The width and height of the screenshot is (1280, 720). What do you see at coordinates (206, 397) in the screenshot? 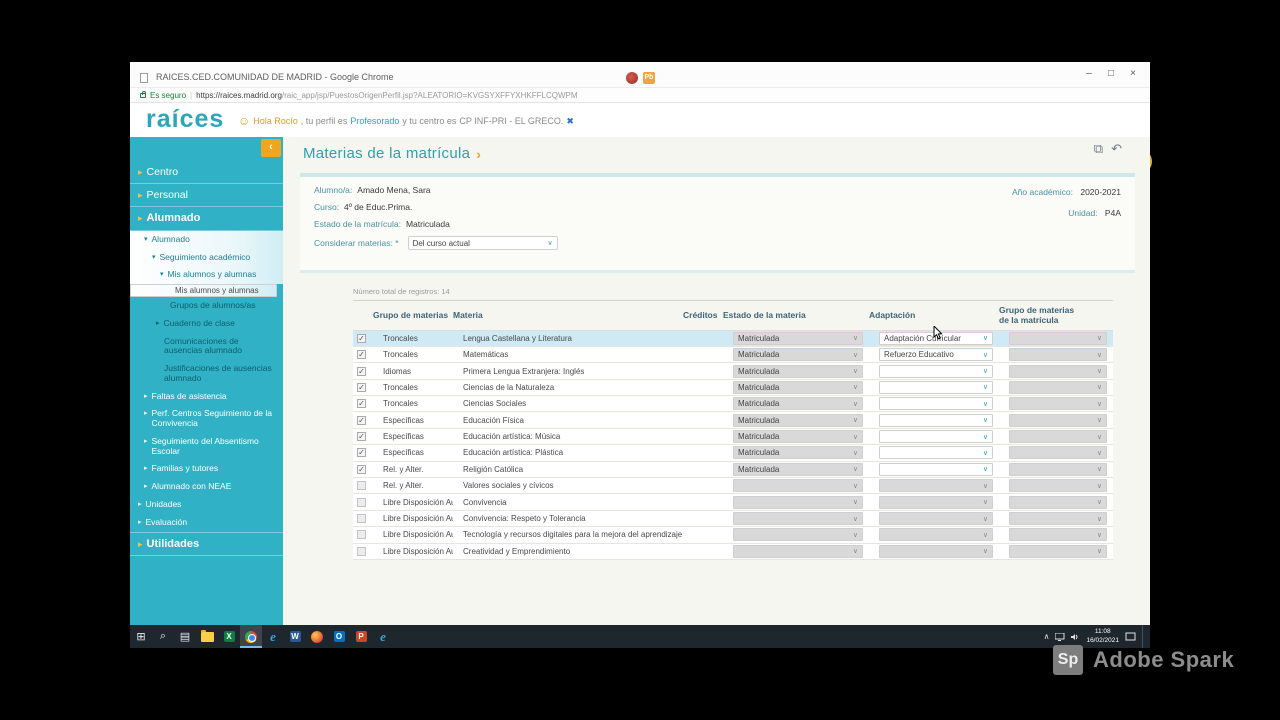
I see `sidebar-item-faltas-de-asistencia: ▸ Faltas de asistencia` at bounding box center [206, 397].